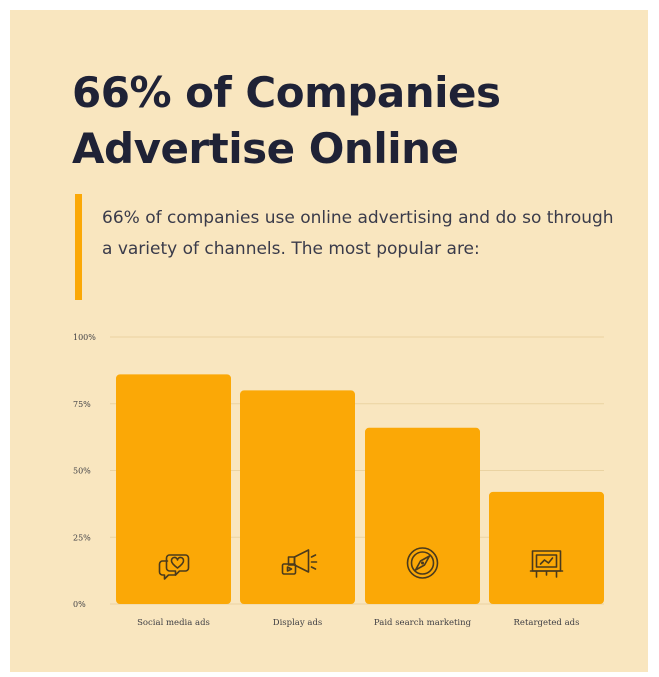 Image resolution: width=659 pixels, height=677 pixels. What do you see at coordinates (173, 623) in the screenshot?
I see `x-category-label: Social media ads` at bounding box center [173, 623].